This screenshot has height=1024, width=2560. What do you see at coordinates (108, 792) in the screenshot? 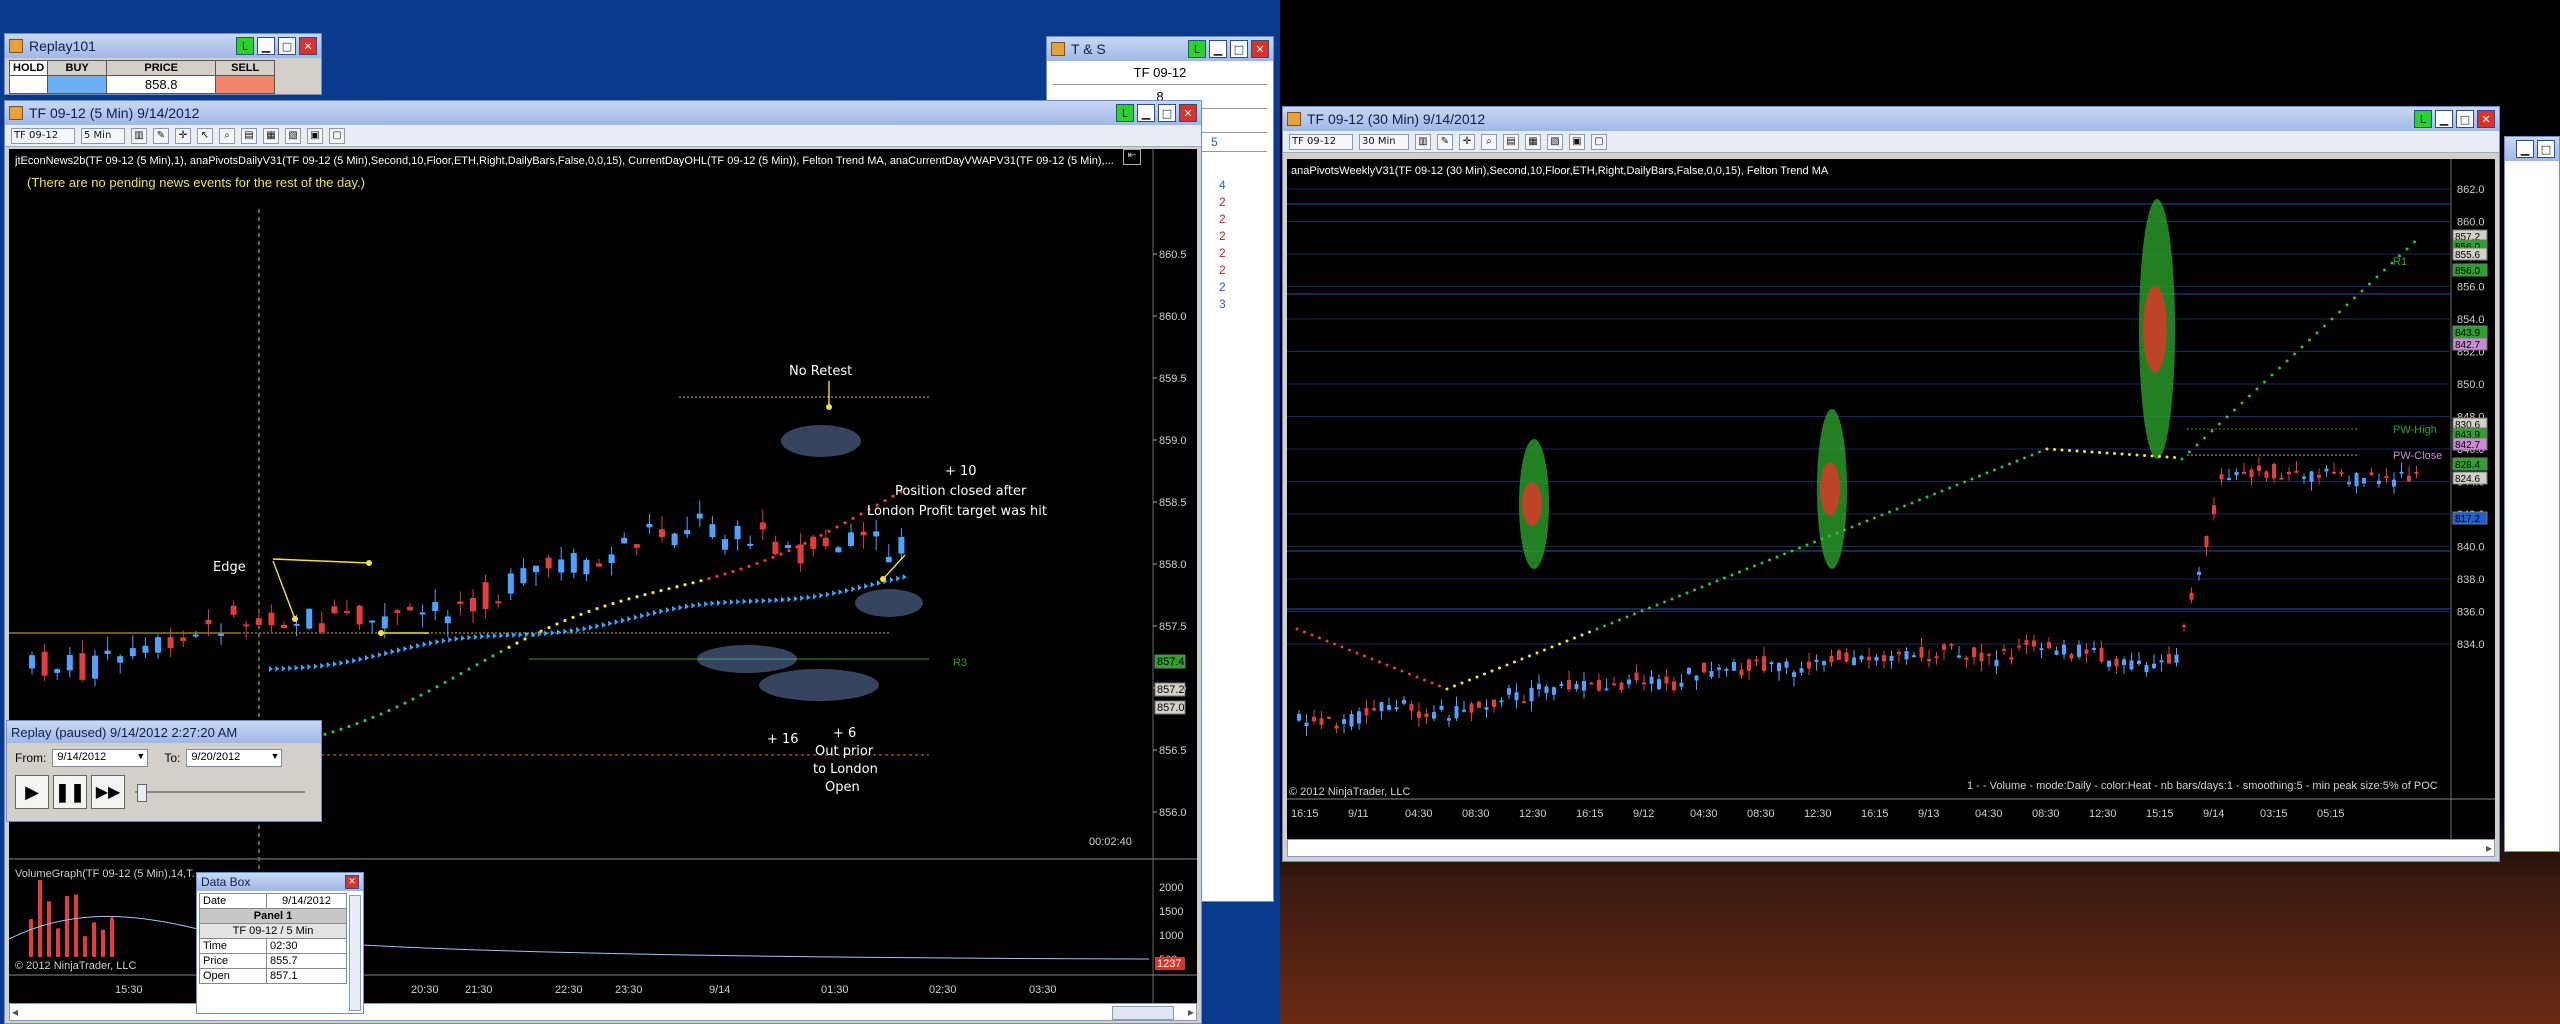
I see `fast-forward-button: ▶▶` at bounding box center [108, 792].